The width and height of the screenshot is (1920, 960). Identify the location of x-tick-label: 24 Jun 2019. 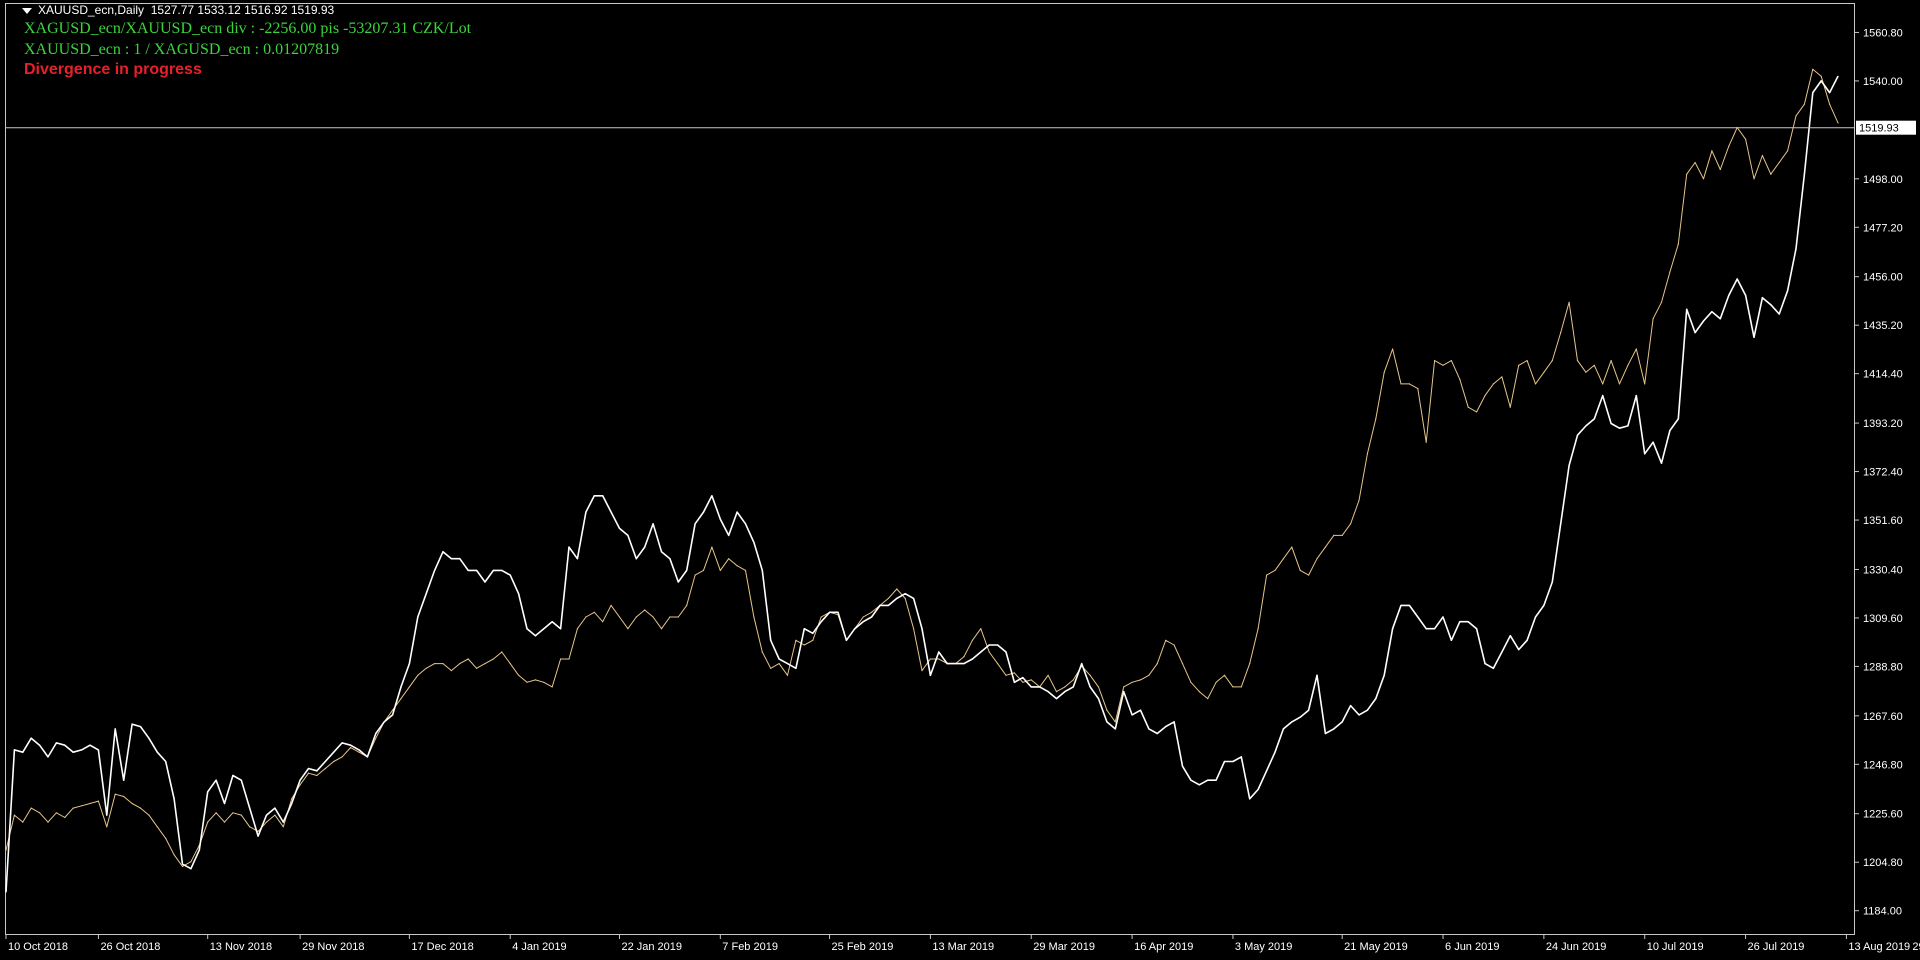
(1576, 947).